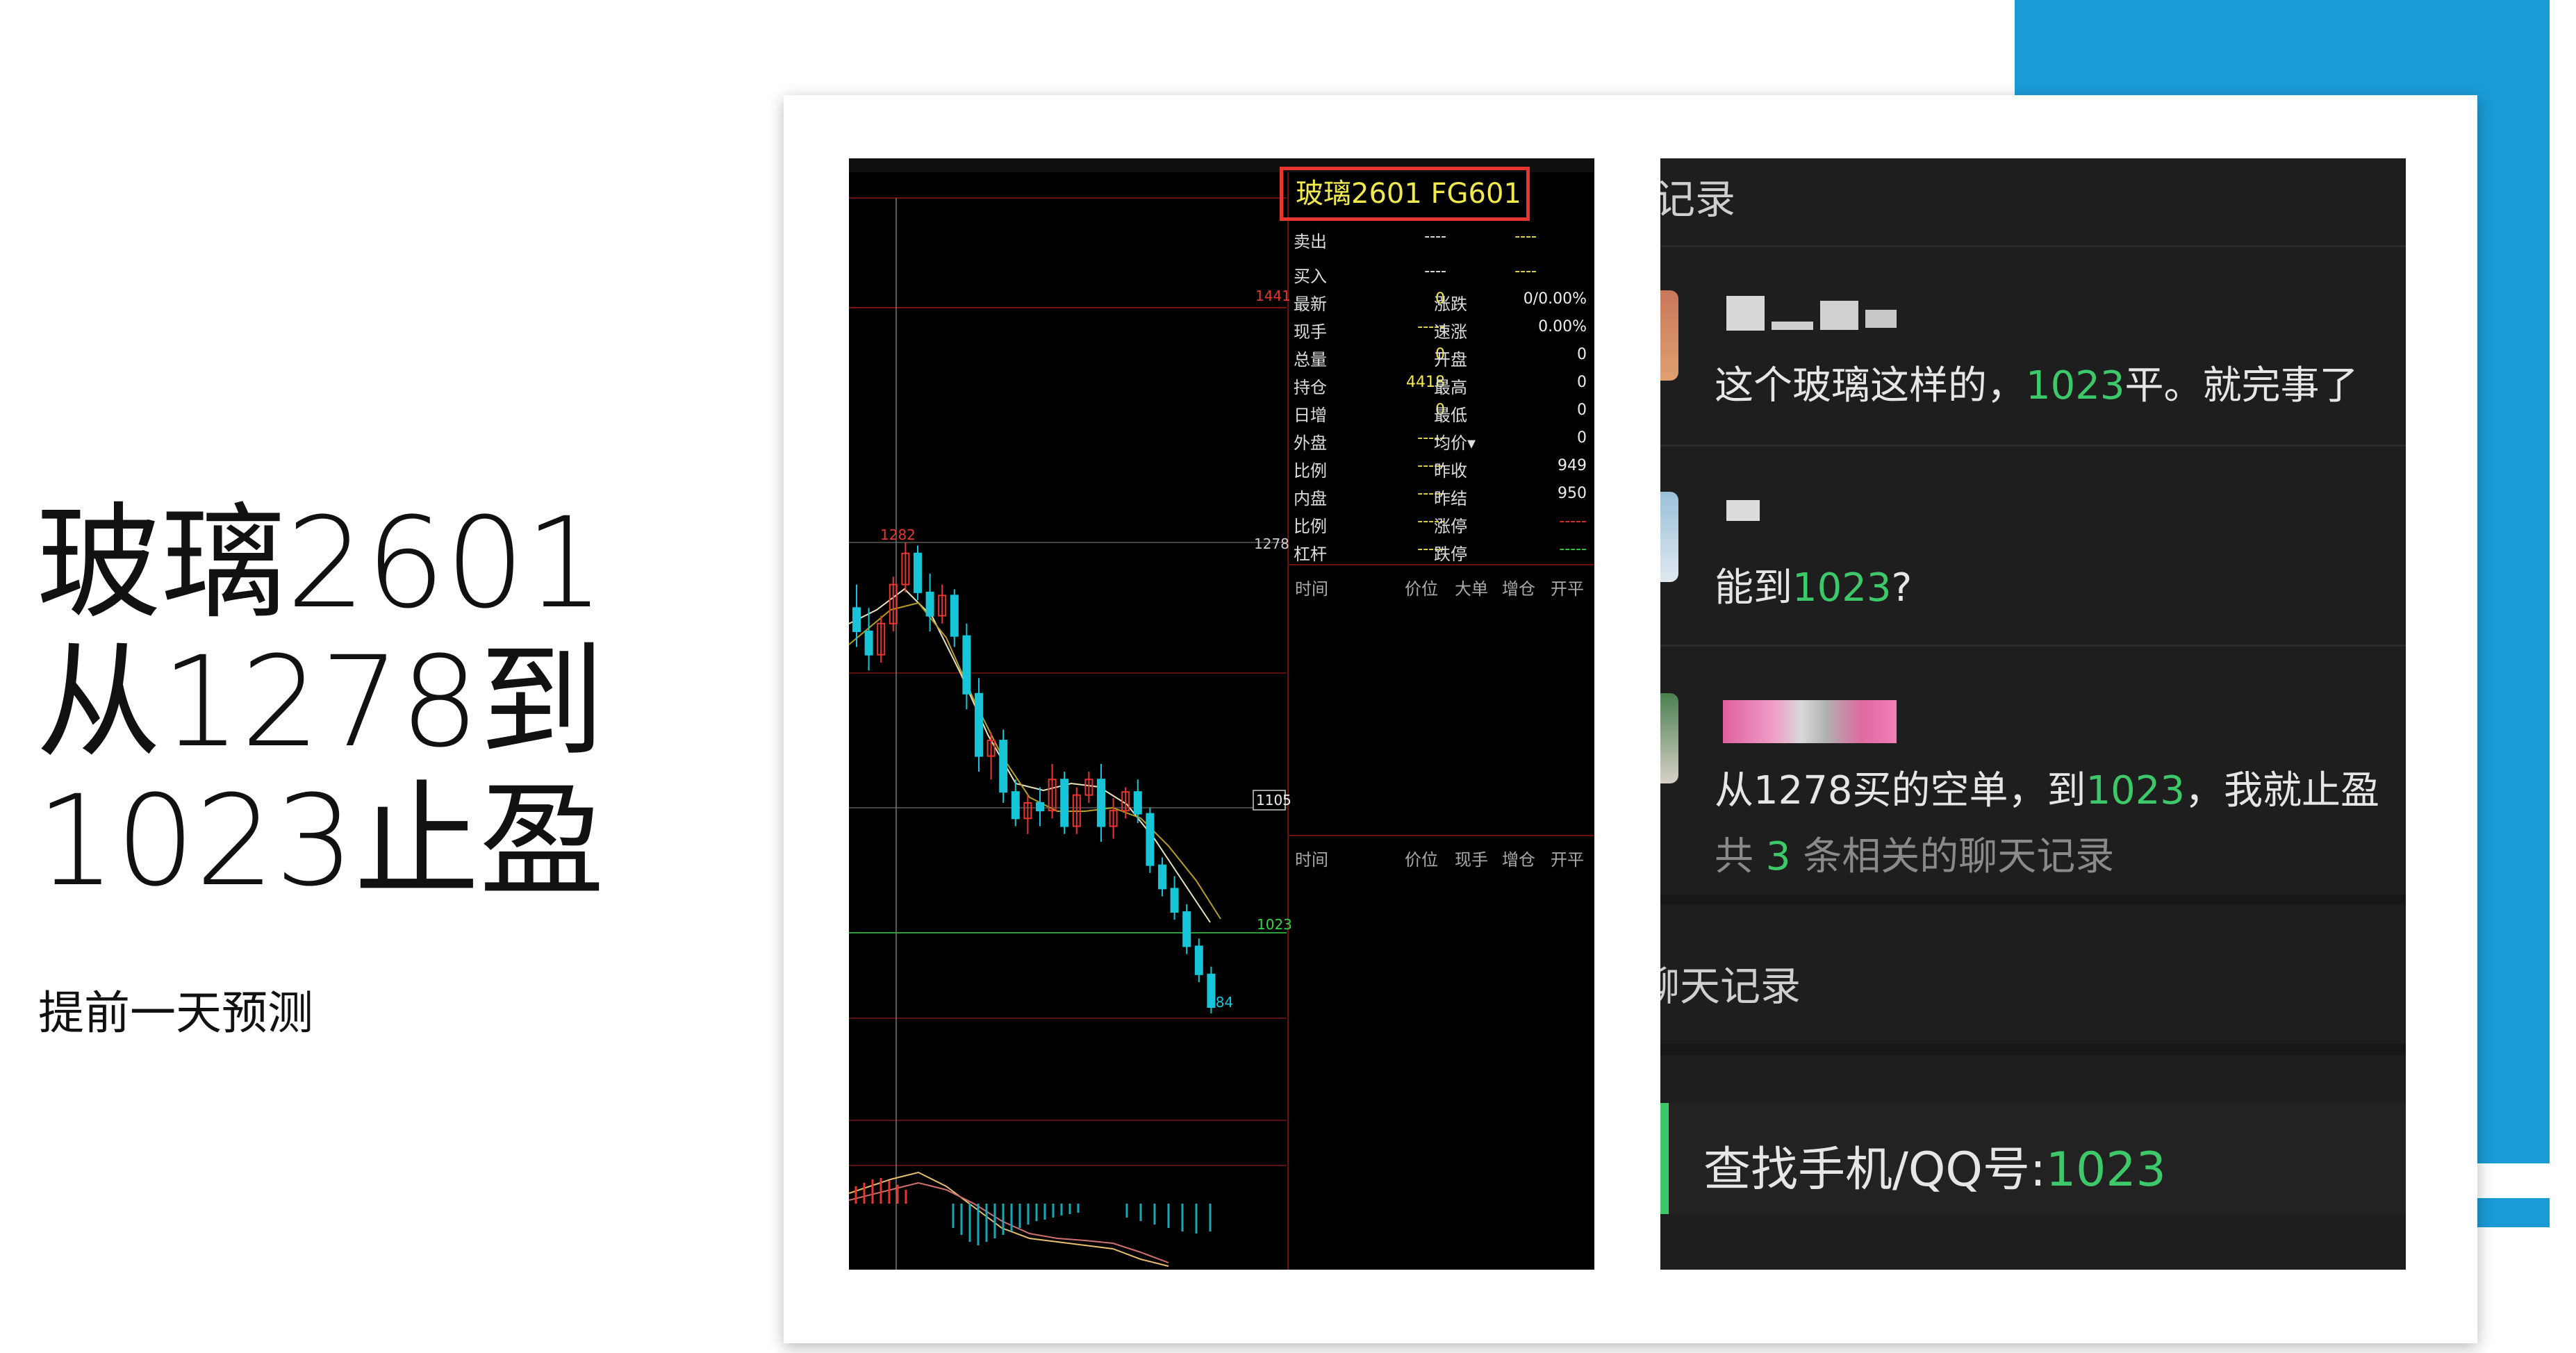  Describe the element at coordinates (1311, 443) in the screenshot. I see `quote-label: 外盘` at that location.